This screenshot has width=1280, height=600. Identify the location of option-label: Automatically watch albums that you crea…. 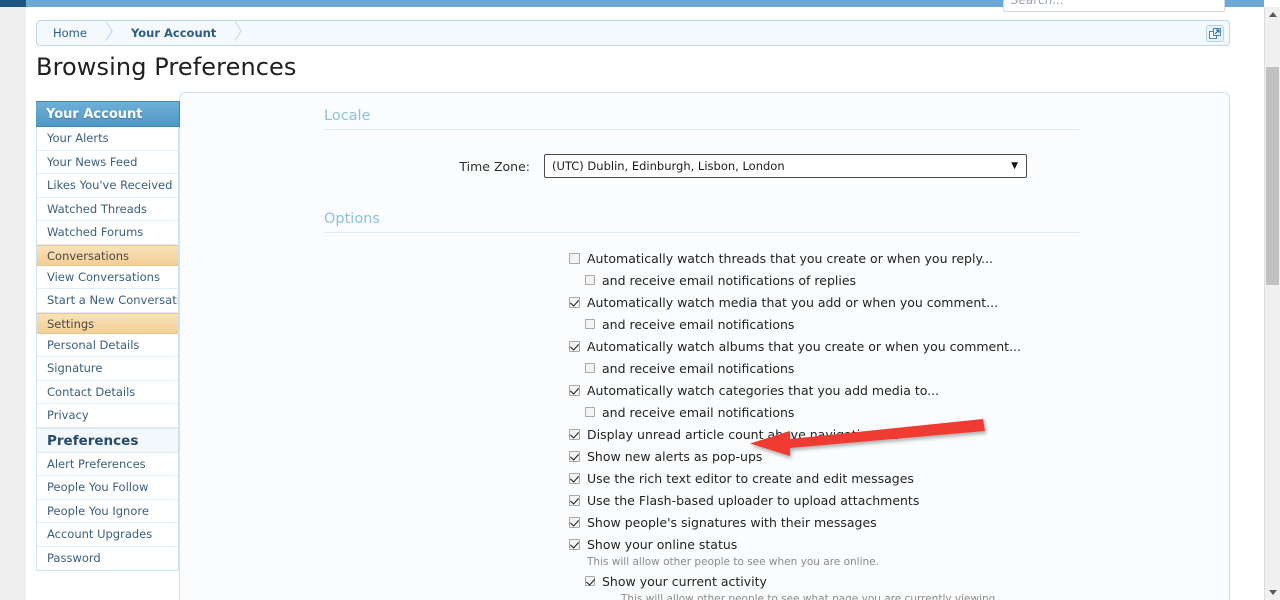
(804, 346).